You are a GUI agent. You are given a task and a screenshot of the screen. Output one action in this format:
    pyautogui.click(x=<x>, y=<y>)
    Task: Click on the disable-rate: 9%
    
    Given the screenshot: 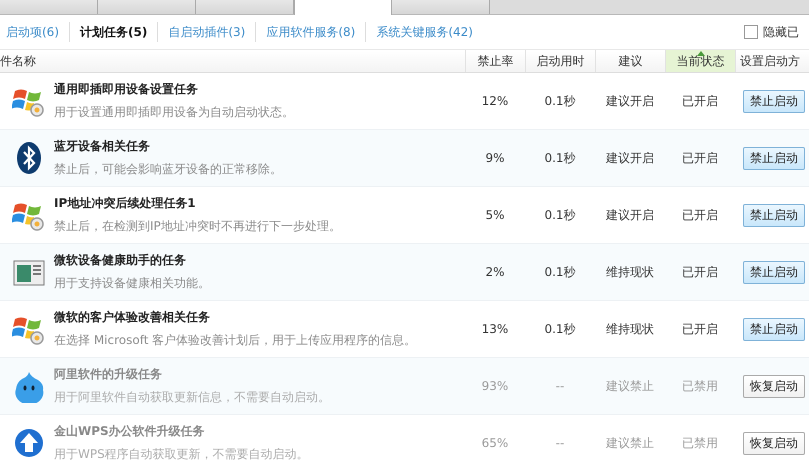 What is the action you would take?
    pyautogui.click(x=495, y=158)
    